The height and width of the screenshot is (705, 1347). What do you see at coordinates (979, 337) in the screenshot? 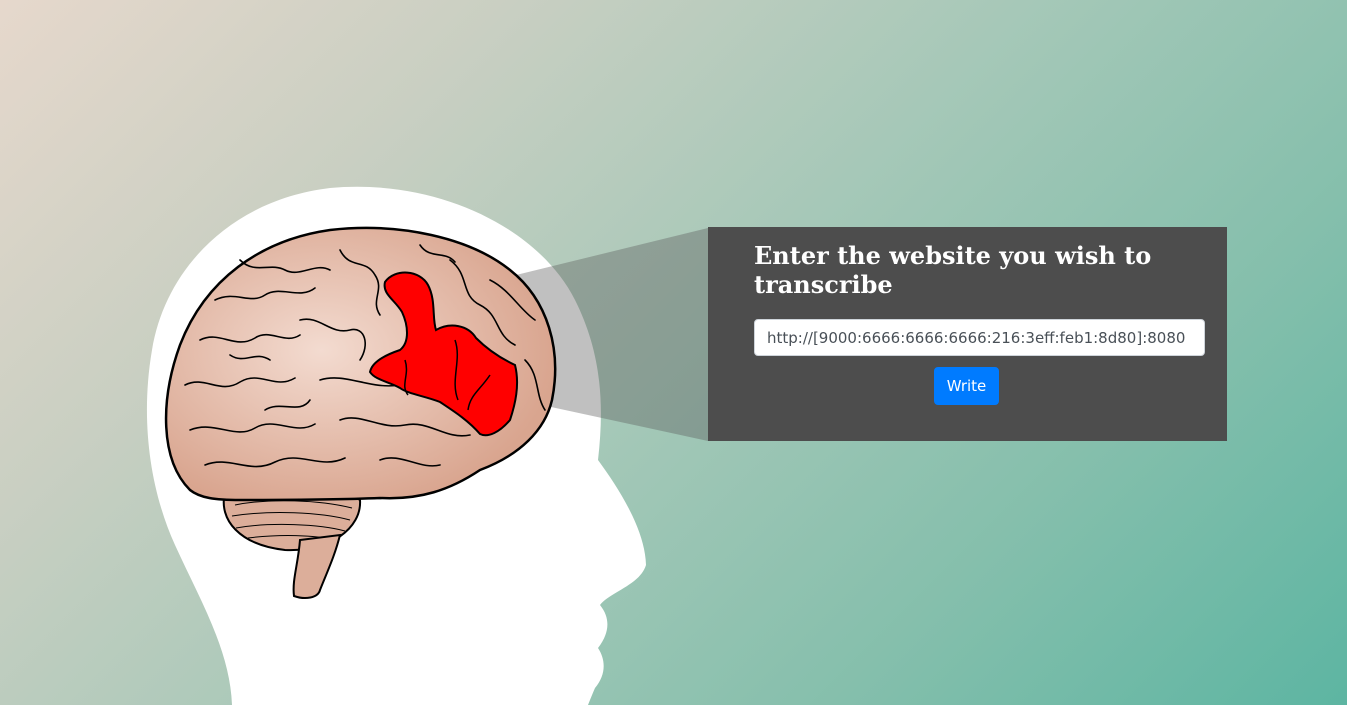
I see `website-url-input` at bounding box center [979, 337].